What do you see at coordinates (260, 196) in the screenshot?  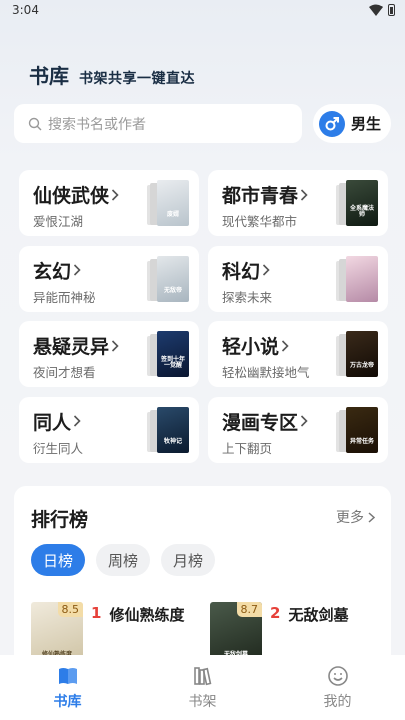 I see `category-title-text: 都市青春` at bounding box center [260, 196].